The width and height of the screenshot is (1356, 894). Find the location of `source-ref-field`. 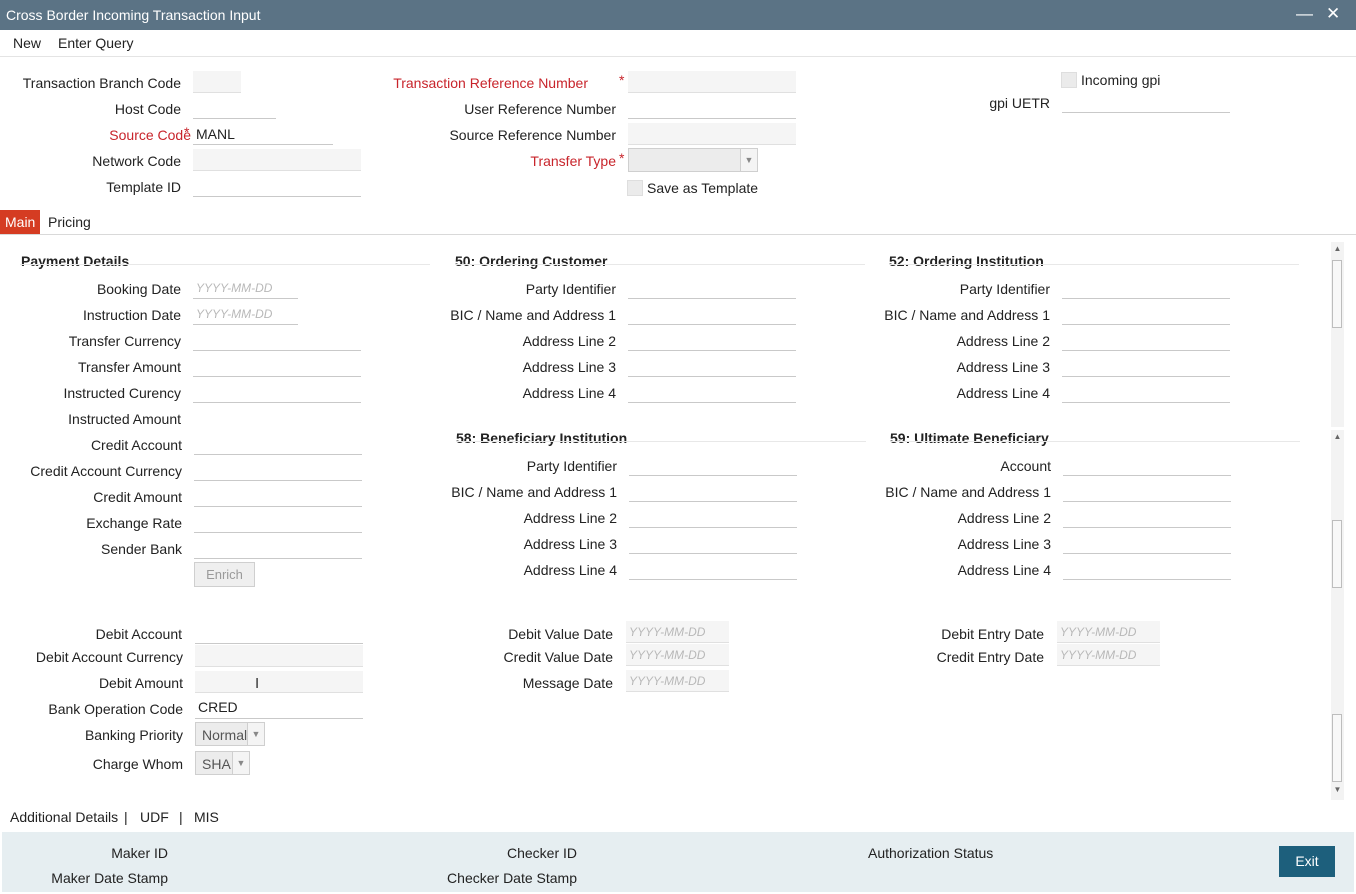

source-ref-field is located at coordinates (712, 134).